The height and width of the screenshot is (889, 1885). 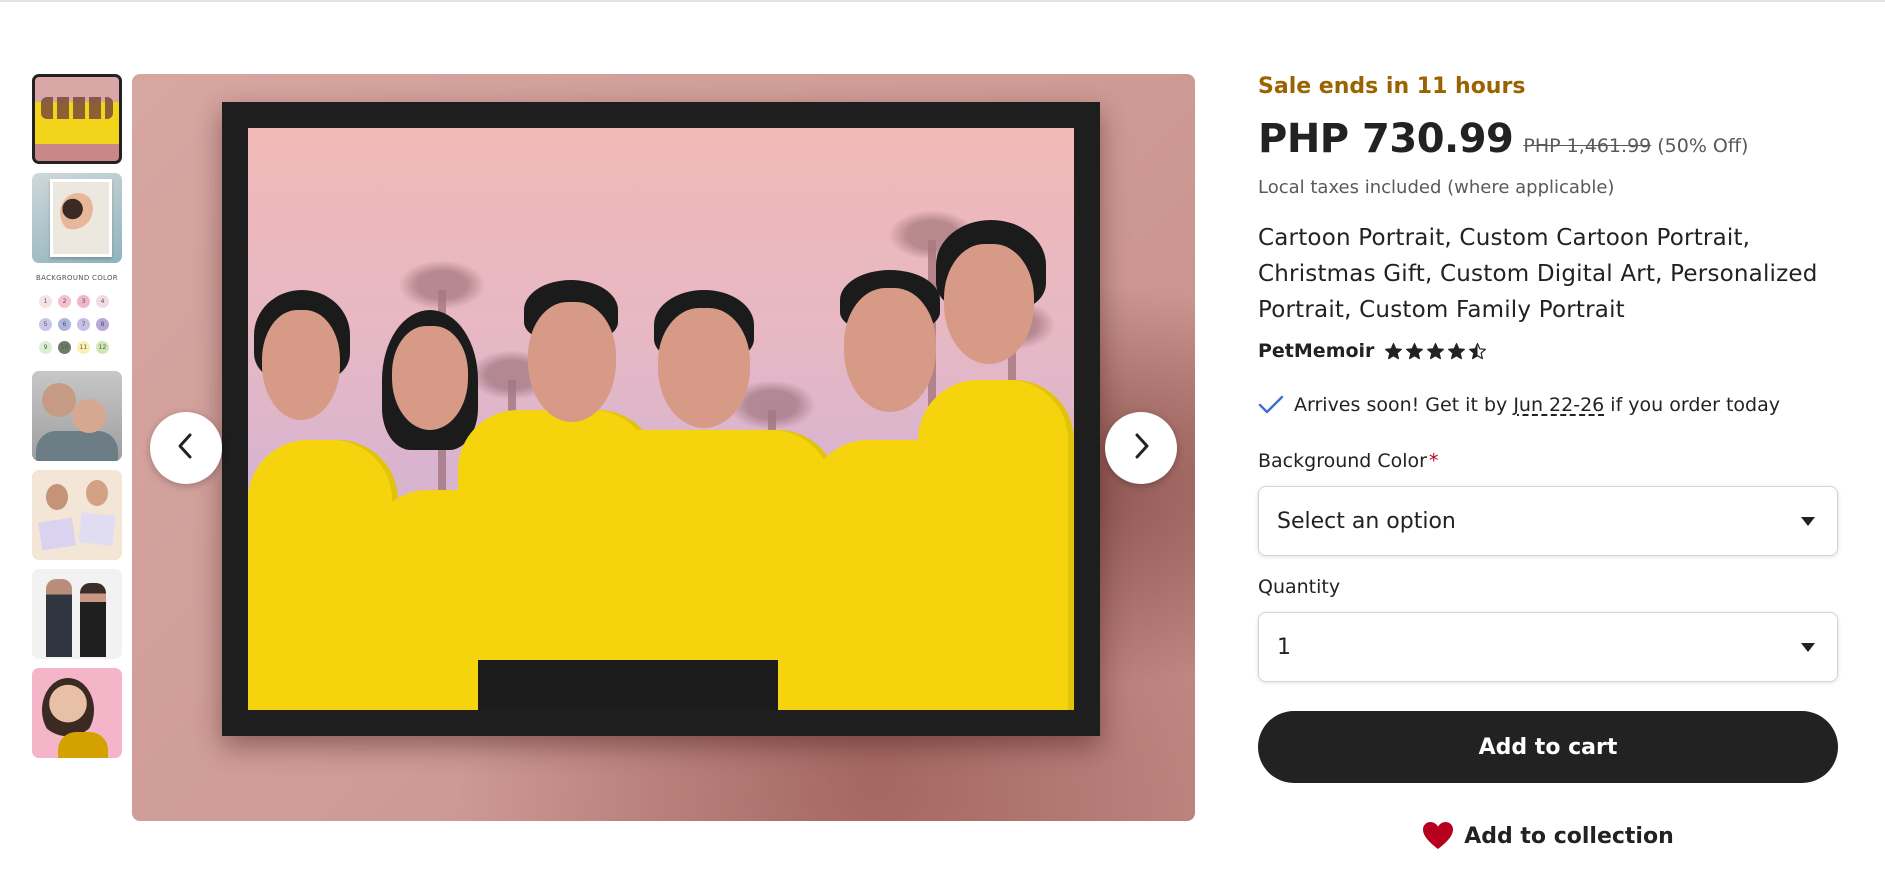 I want to click on color-swatch: 9, so click(x=45, y=347).